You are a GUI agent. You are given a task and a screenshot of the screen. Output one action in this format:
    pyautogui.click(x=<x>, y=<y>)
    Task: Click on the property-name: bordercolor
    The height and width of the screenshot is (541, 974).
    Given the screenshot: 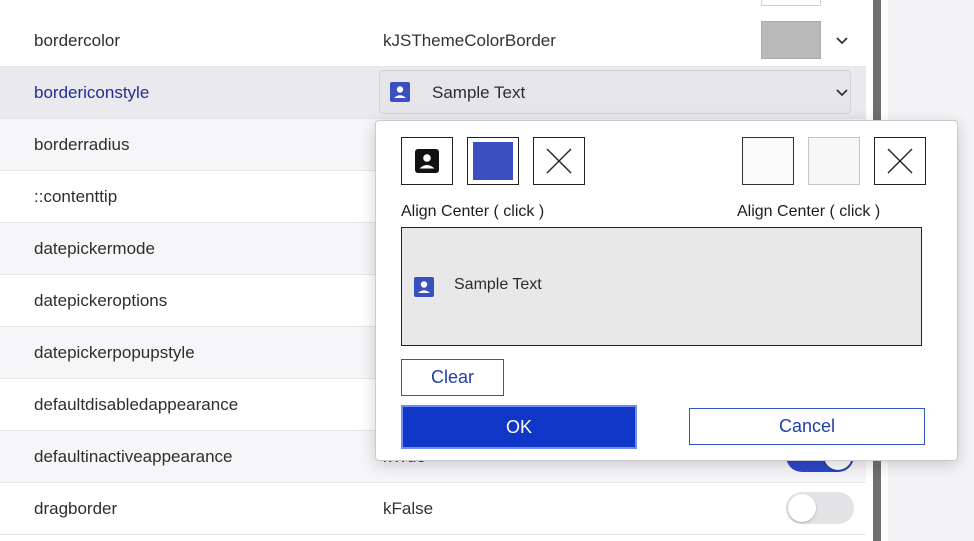 What is the action you would take?
    pyautogui.click(x=77, y=40)
    